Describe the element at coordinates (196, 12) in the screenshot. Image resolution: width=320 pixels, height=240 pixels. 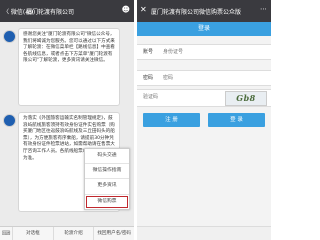
I see `webview-title: 厦门轮渡有限公司微信购票公众版` at that location.